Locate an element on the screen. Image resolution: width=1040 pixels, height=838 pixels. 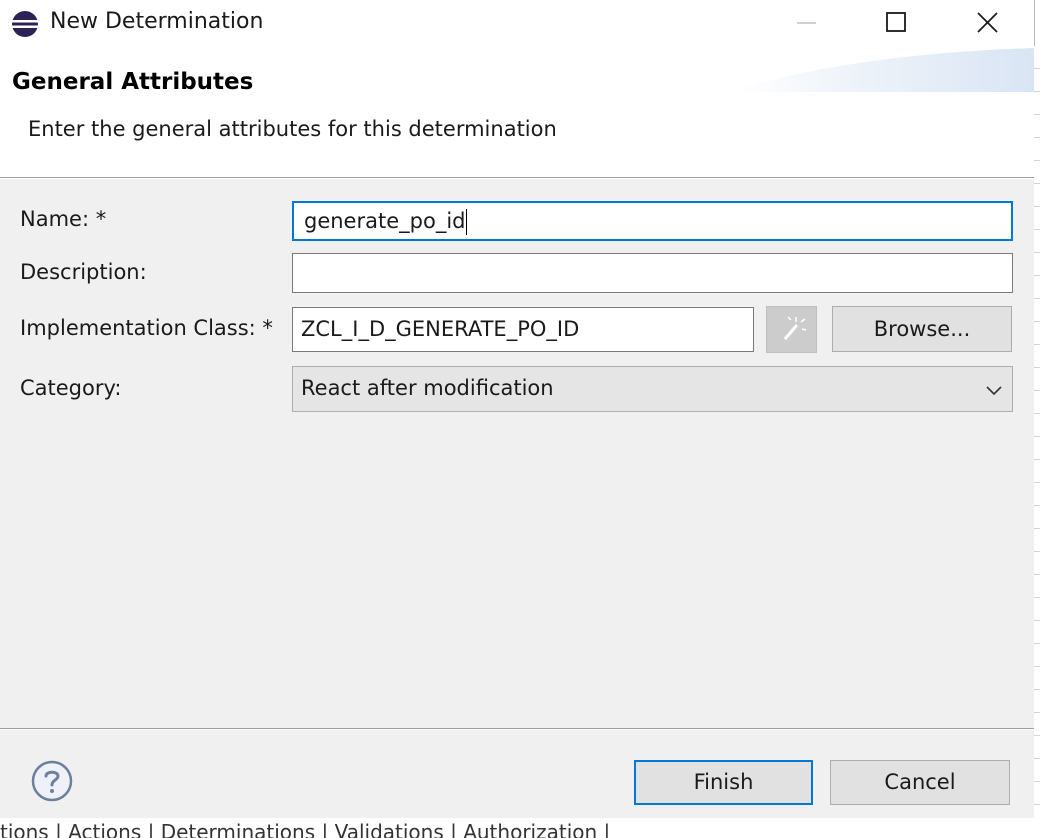
finish-button: Finish is located at coordinates (723, 782).